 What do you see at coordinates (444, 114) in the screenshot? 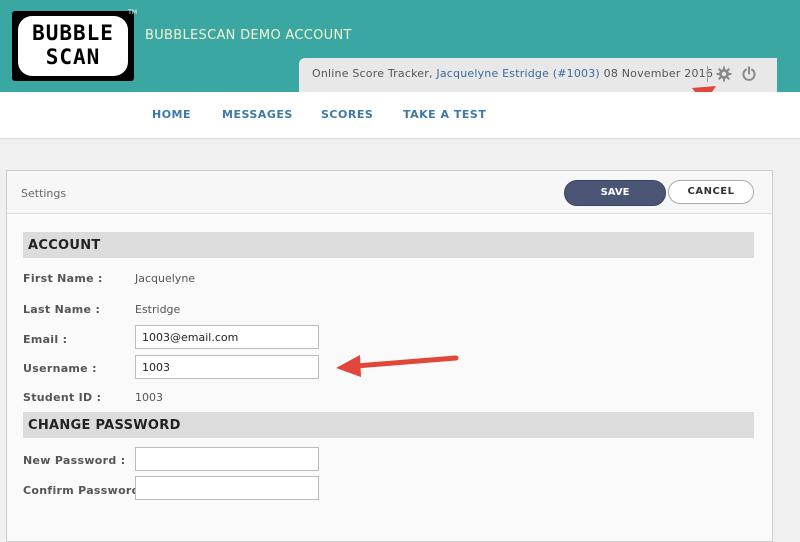
I see `nav-take-a-test: TAKE A TEST` at bounding box center [444, 114].